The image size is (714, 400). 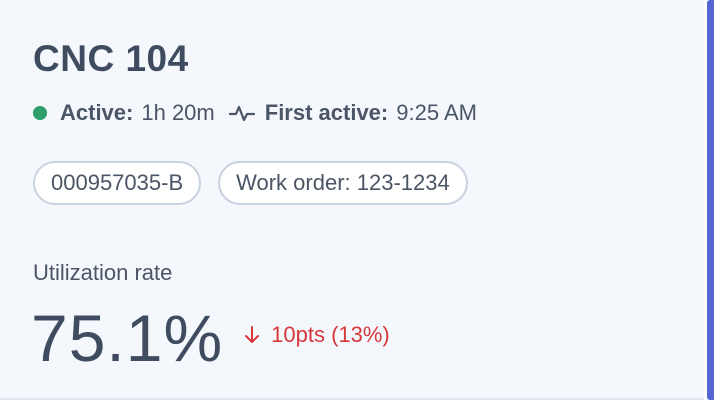 I want to click on active-value: 1h 20m, so click(x=178, y=112).